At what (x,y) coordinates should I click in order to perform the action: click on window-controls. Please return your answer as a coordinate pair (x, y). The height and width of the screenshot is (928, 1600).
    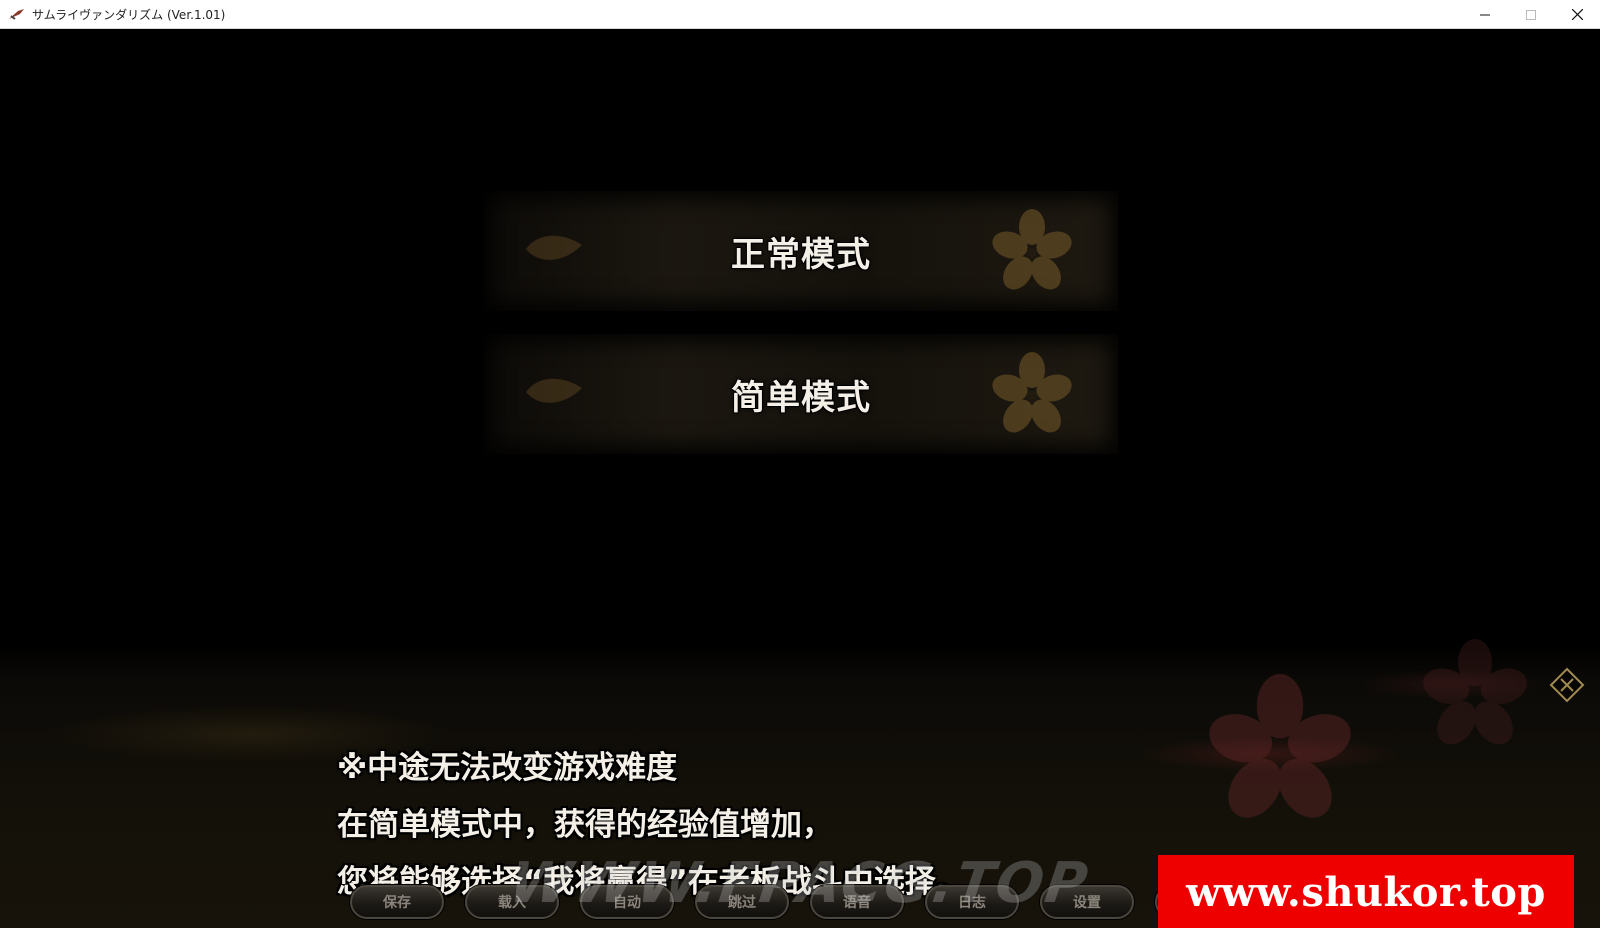
    Looking at the image, I should click on (1531, 14).